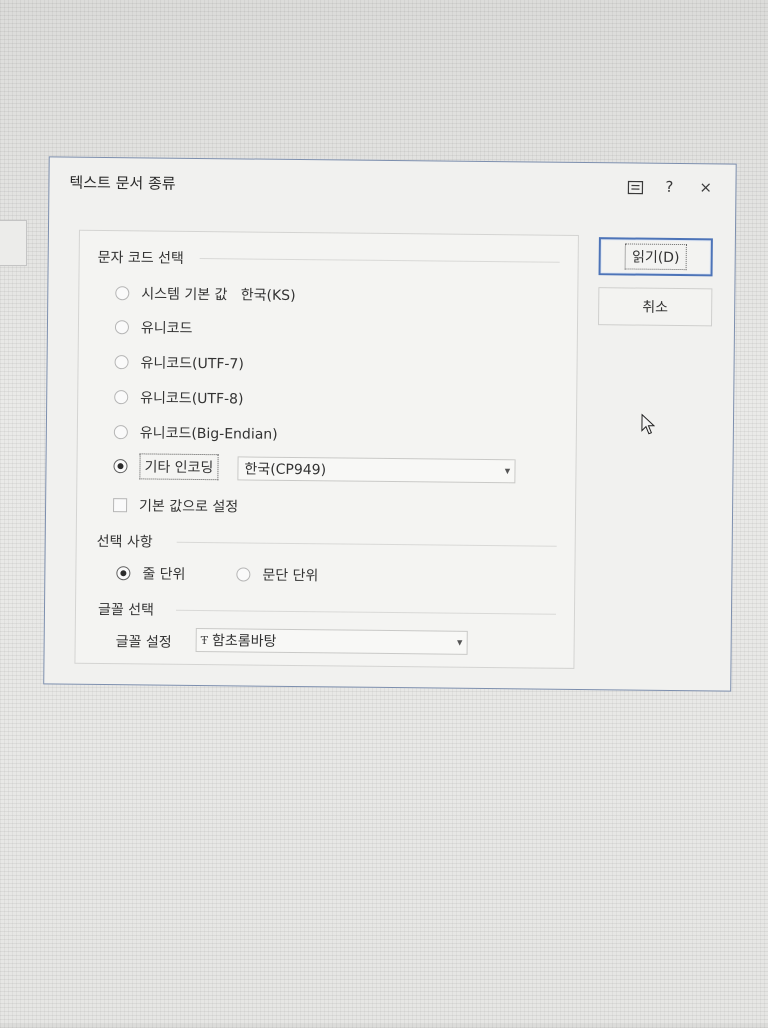 The height and width of the screenshot is (1028, 768). I want to click on option-label: 문단 단위, so click(290, 575).